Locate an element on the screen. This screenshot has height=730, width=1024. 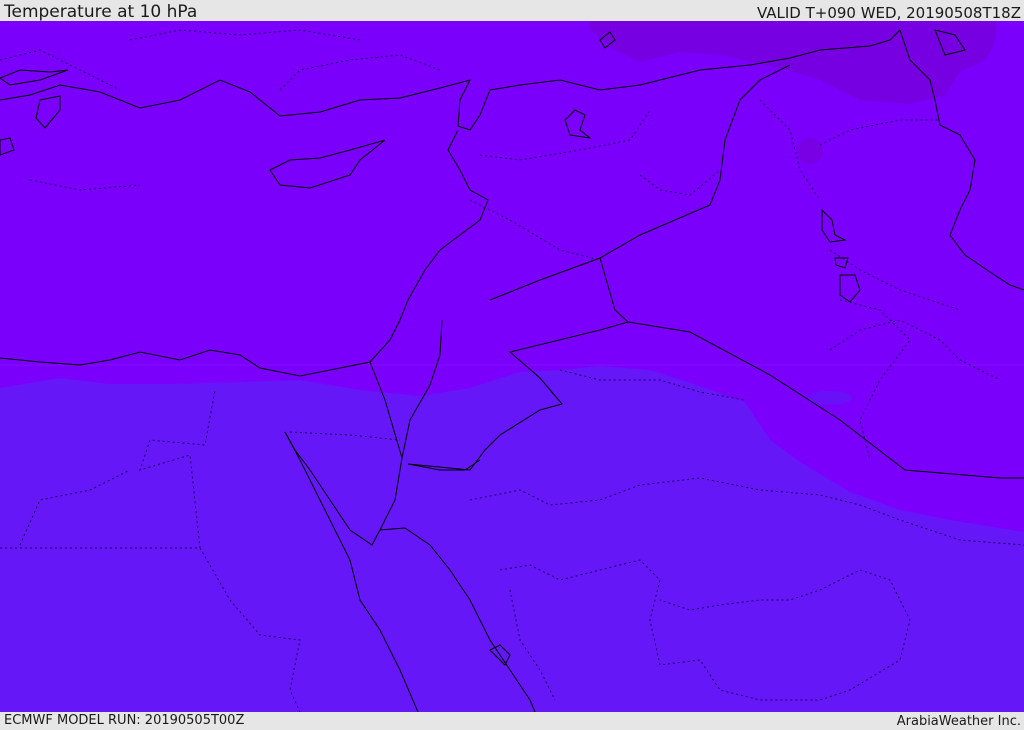
model-run-label: ECMWF MODEL RUN: 20190505T00Z is located at coordinates (124, 720).